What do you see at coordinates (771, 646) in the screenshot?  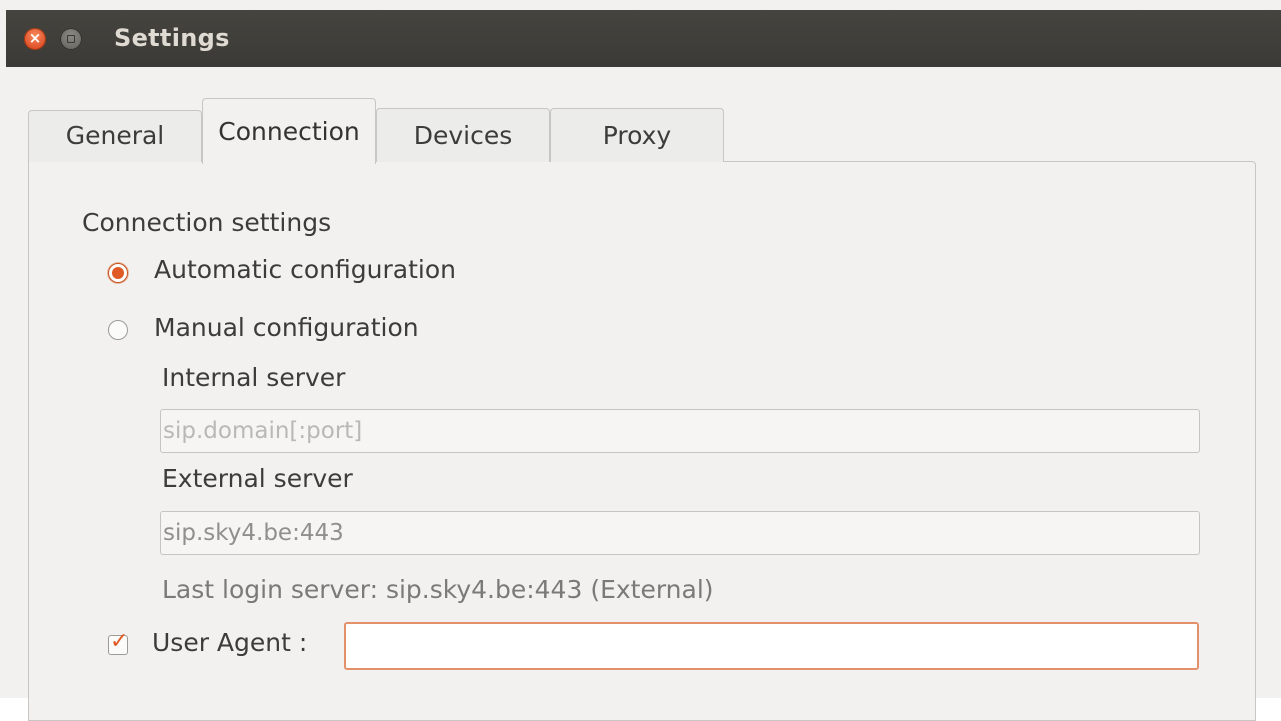 I see `user-agent-input` at bounding box center [771, 646].